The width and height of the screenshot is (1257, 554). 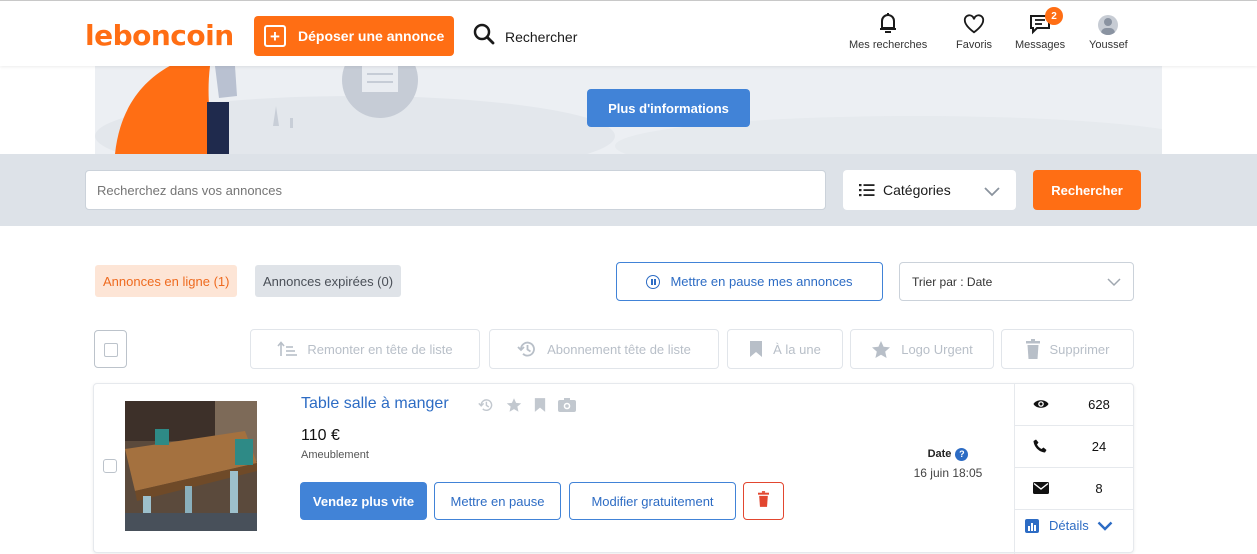 What do you see at coordinates (275, 36) in the screenshot?
I see `plus-icon: +` at bounding box center [275, 36].